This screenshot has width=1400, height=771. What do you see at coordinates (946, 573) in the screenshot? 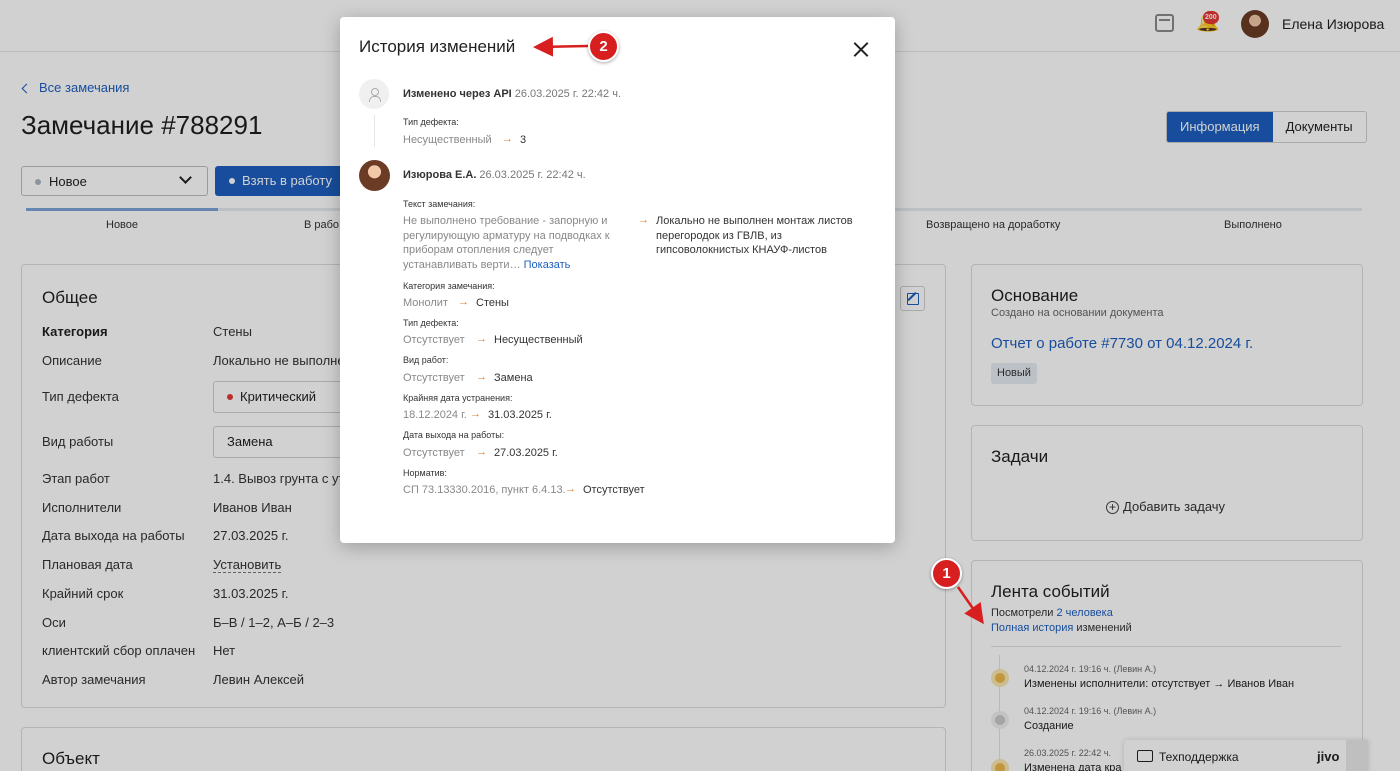
I see `annotation-marker-1: 1` at bounding box center [946, 573].